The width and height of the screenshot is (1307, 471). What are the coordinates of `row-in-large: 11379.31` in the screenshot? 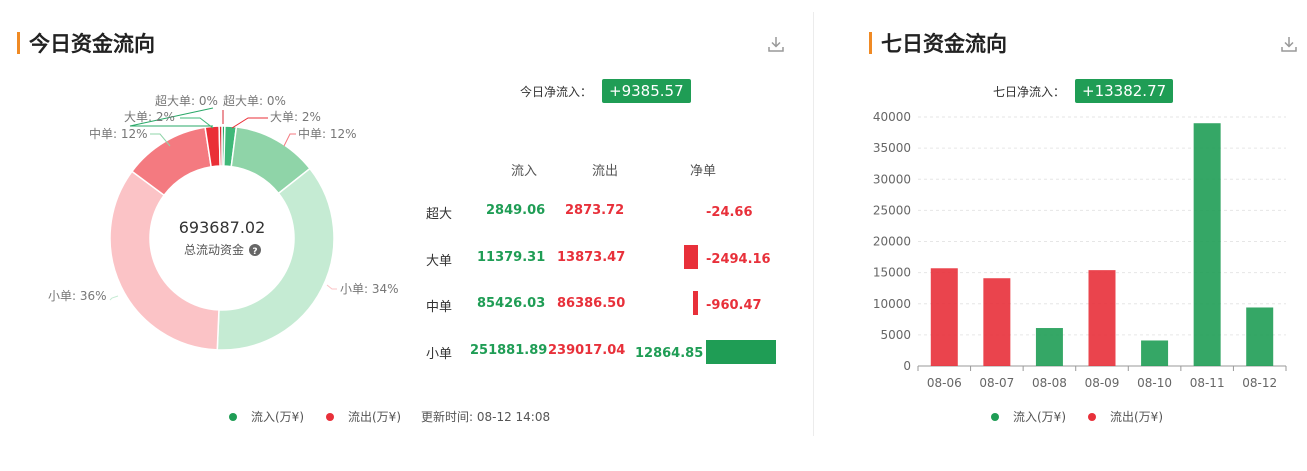 It's located at (511, 257).